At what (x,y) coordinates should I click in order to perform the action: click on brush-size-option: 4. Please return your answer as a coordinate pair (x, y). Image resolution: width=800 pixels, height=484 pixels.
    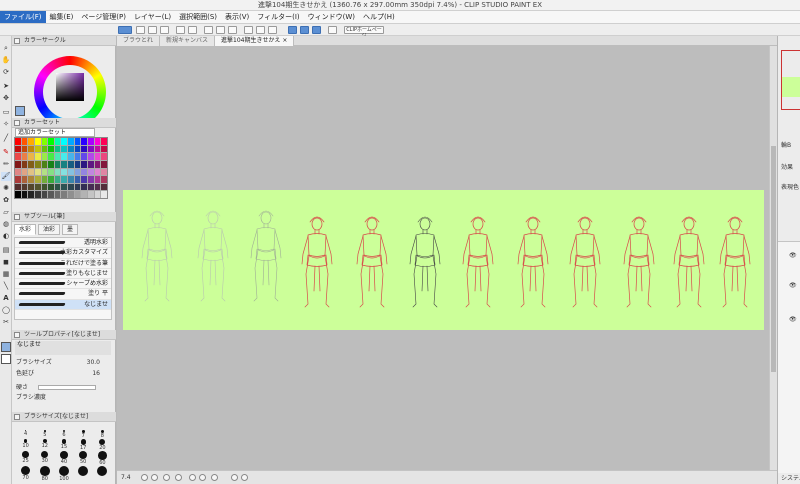
    Looking at the image, I should click on (25, 434).